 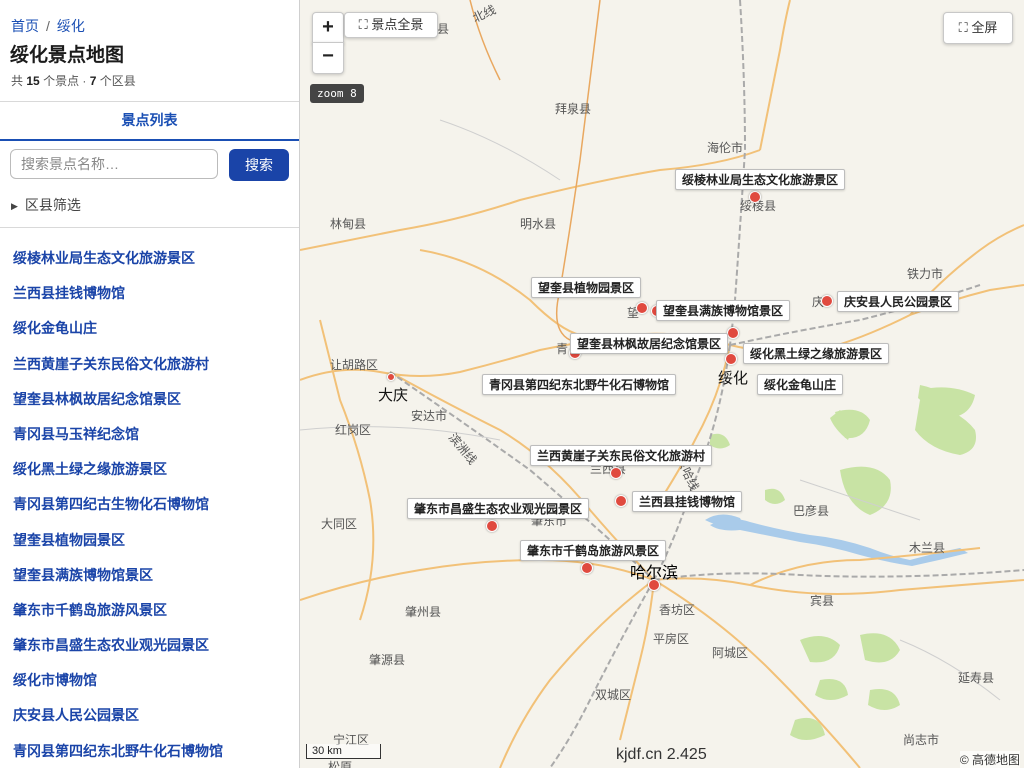 What do you see at coordinates (391, 377) in the screenshot?
I see `city-dot` at bounding box center [391, 377].